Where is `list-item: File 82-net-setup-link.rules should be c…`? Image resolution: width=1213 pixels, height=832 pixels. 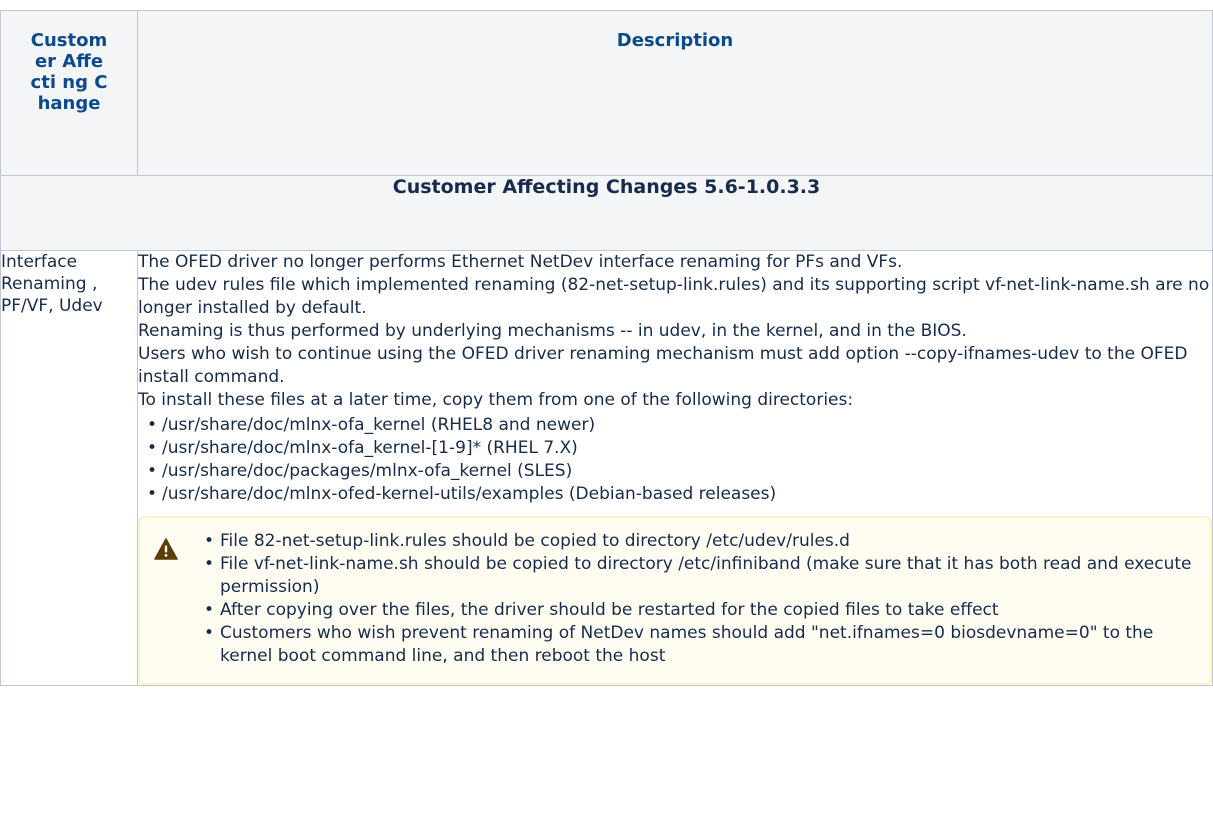 list-item: File 82-net-setup-link.rules should be c… is located at coordinates (700, 541).